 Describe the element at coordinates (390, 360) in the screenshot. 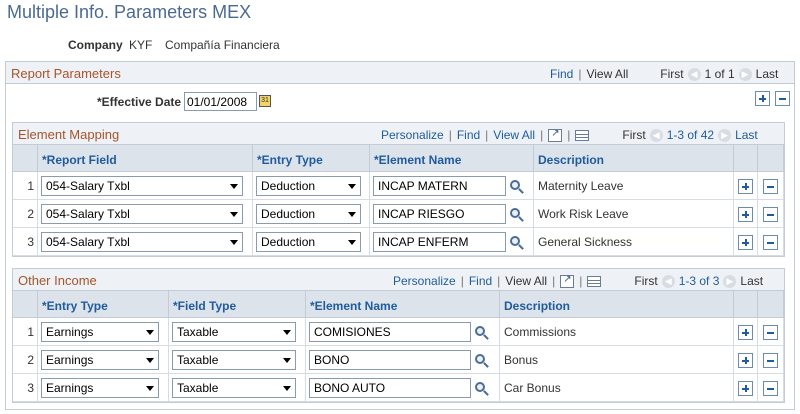

I see `element-name-input: BONO` at that location.